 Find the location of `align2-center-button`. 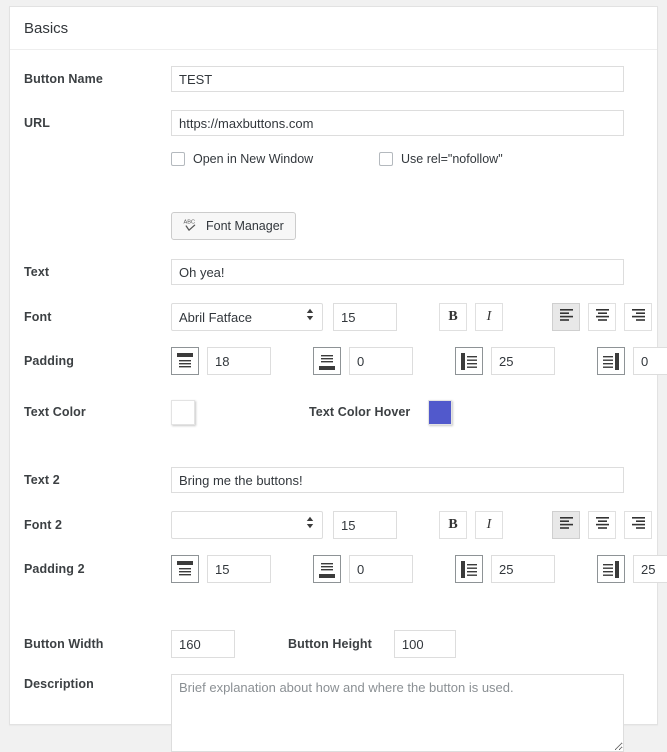

align2-center-button is located at coordinates (602, 525).